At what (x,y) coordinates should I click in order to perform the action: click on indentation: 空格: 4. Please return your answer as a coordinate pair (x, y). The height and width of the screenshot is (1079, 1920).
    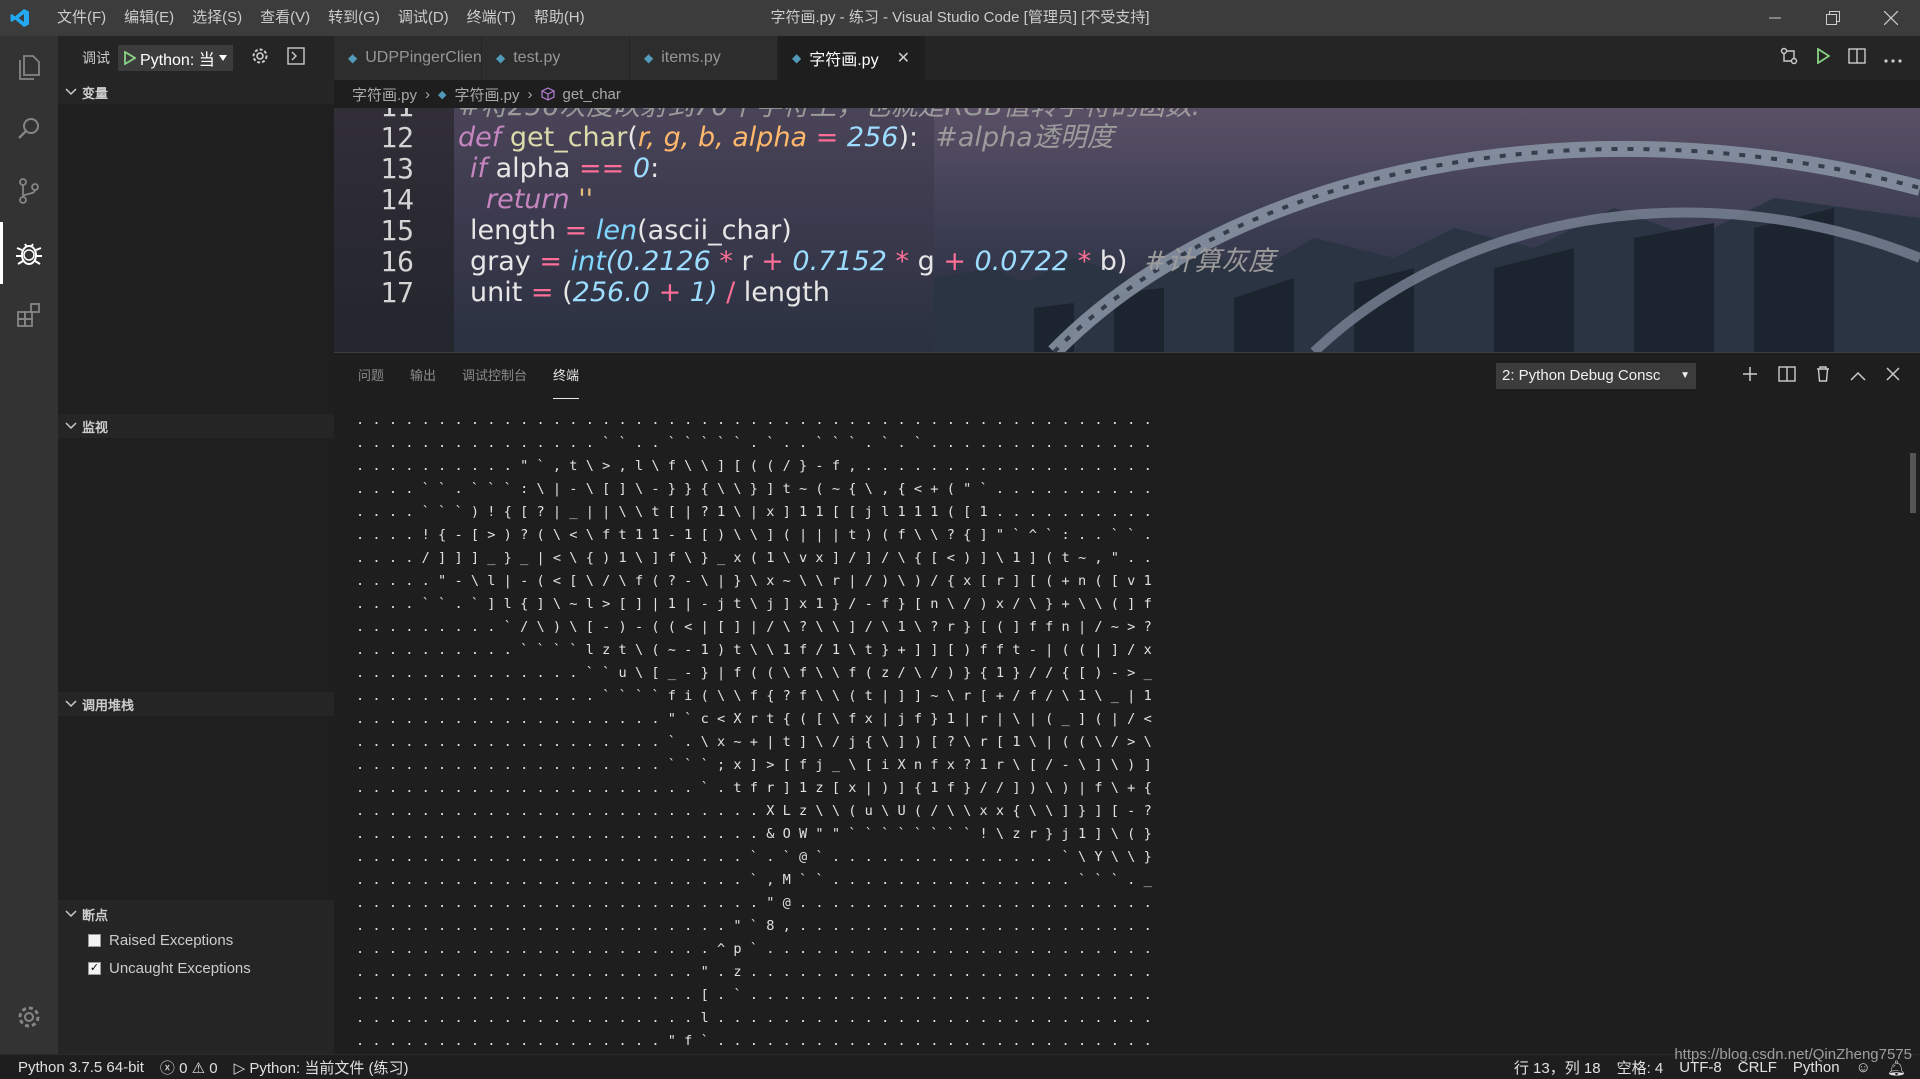
    Looking at the image, I should click on (1640, 1067).